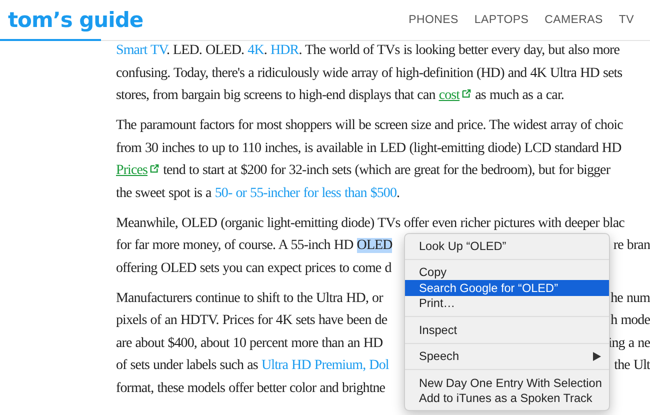 Image resolution: width=650 pixels, height=415 pixels. What do you see at coordinates (501, 20) in the screenshot?
I see `nav-link: LAPTOPS` at bounding box center [501, 20].